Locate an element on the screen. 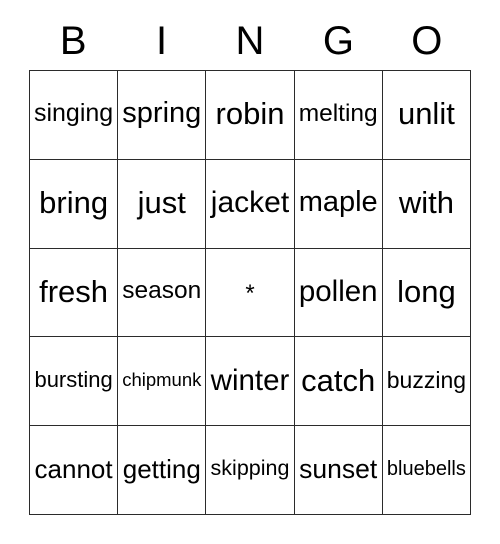 This screenshot has height=544, width=500. bingo-cell: robin is located at coordinates (250, 115).